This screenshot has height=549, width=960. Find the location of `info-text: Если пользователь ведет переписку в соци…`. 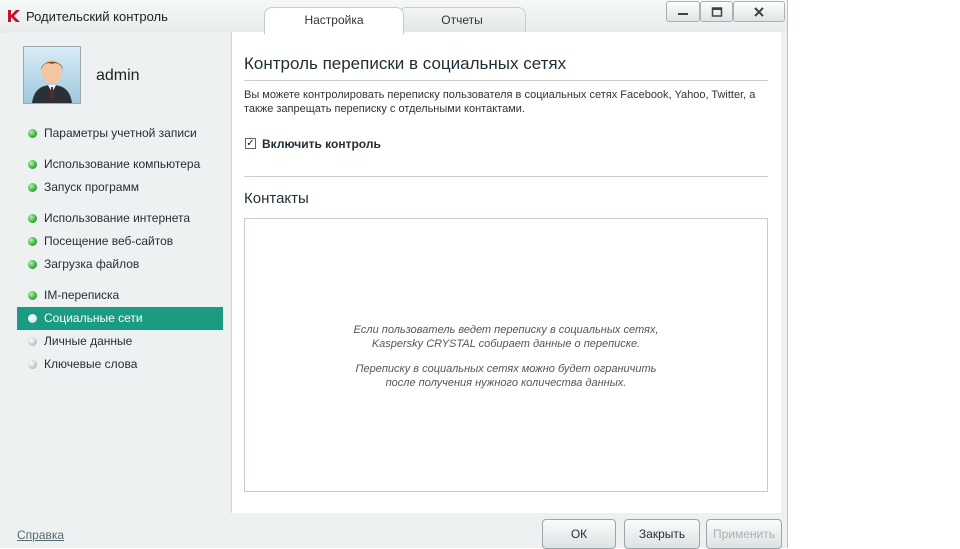

info-text: Если пользователь ведет переписку в соци… is located at coordinates (506, 330).